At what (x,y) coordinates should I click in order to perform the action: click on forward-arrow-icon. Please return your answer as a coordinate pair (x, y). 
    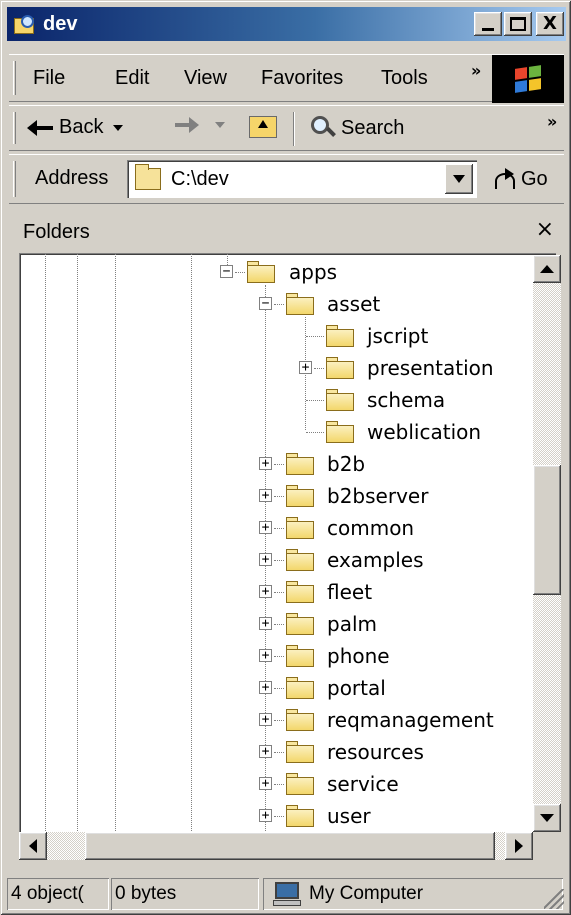
    Looking at the image, I should click on (188, 125).